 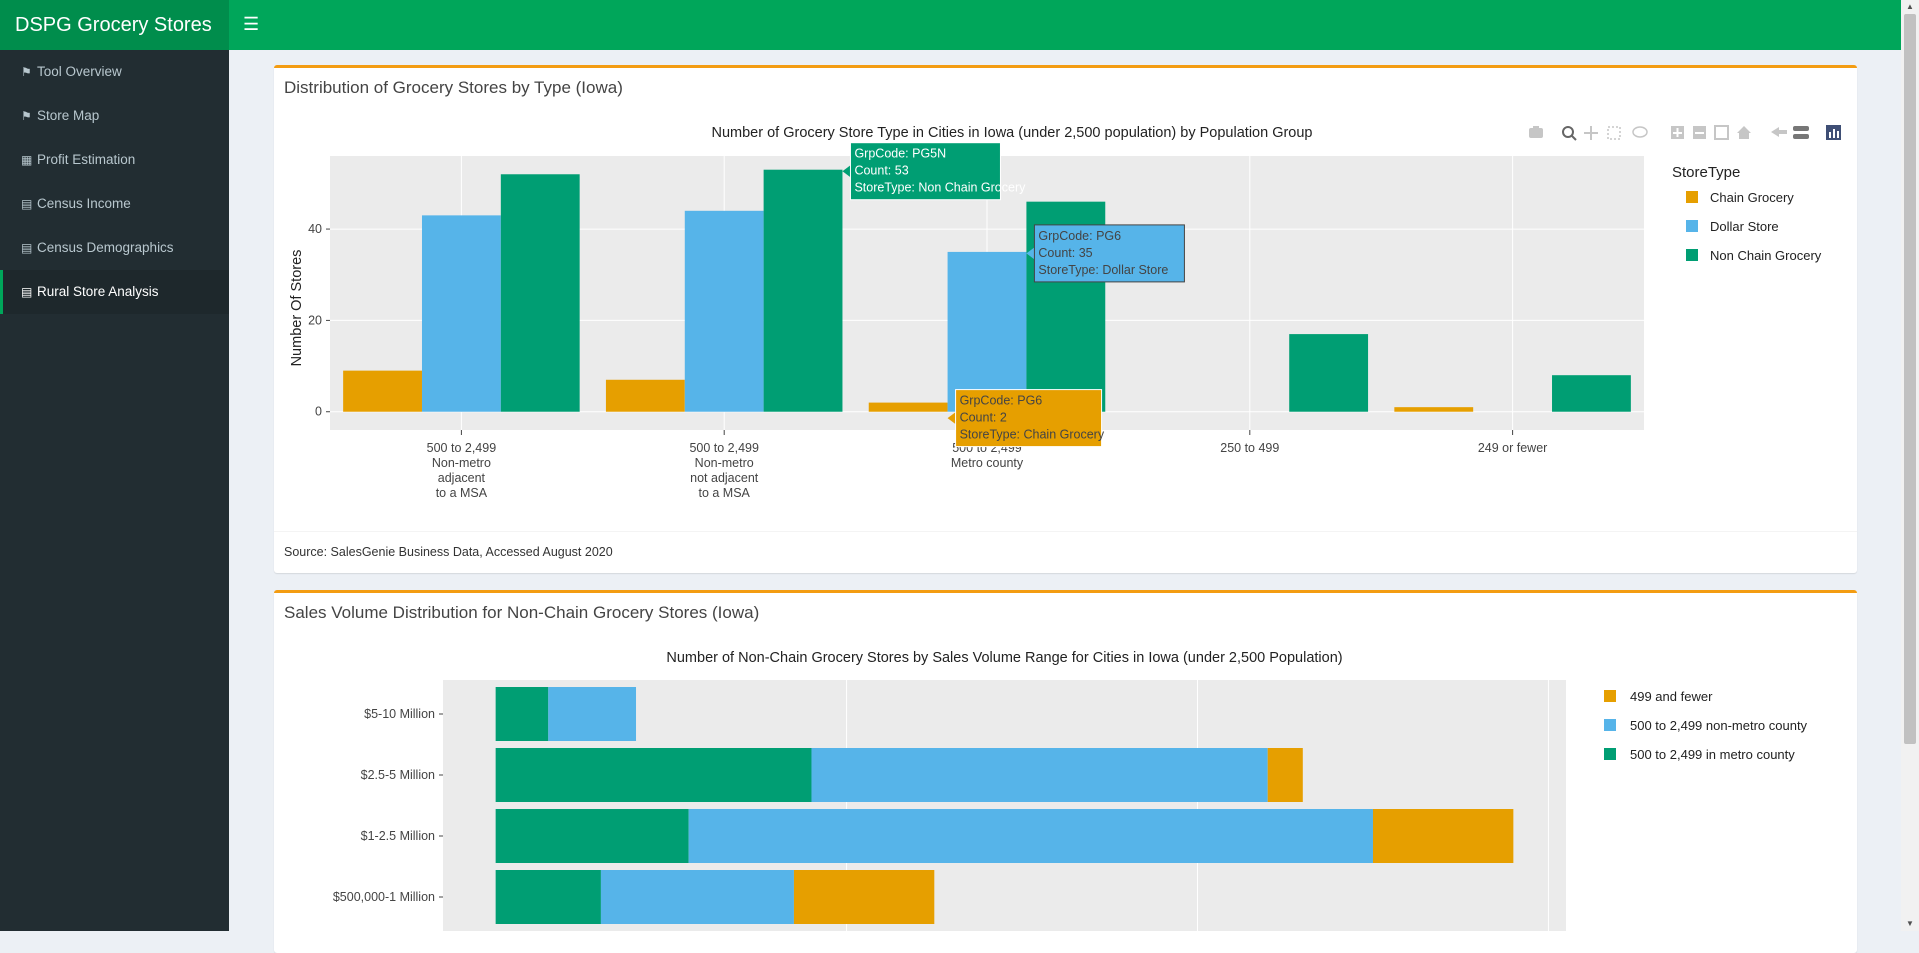 What do you see at coordinates (1779, 132) in the screenshot?
I see `spike-lines-icon` at bounding box center [1779, 132].